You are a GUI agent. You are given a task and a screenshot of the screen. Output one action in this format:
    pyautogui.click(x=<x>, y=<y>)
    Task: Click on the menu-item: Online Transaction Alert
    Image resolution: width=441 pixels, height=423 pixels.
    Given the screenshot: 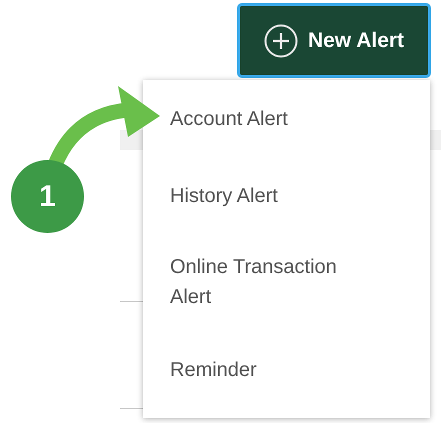 What is the action you would take?
    pyautogui.click(x=270, y=282)
    